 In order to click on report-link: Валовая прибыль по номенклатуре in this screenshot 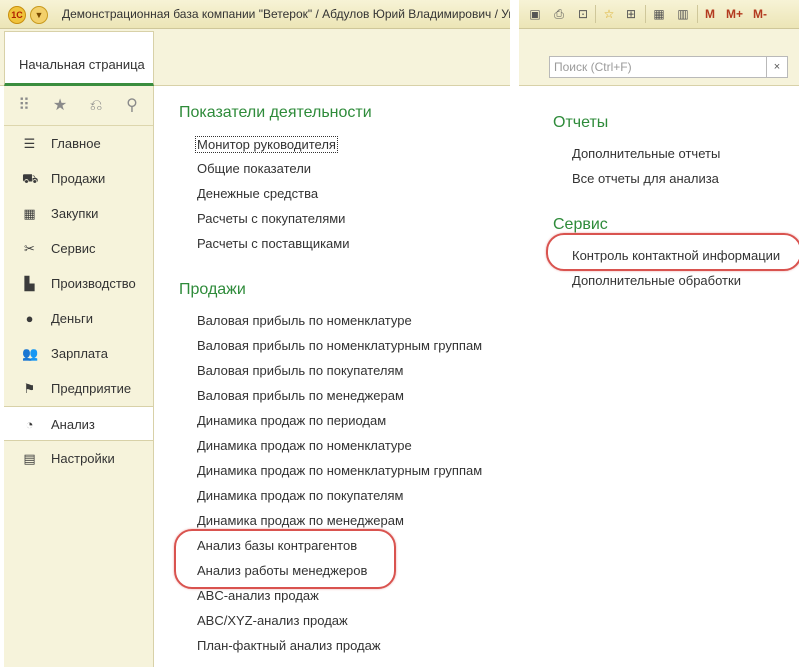, I will do `click(304, 320)`.